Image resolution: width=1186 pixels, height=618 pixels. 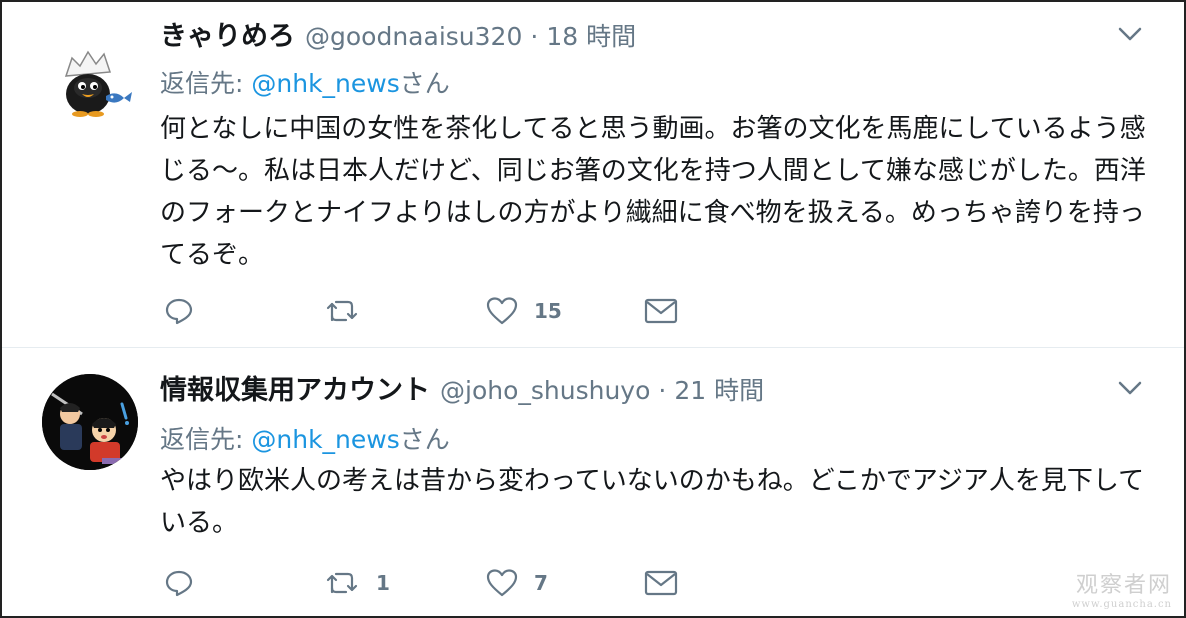 I want to click on retweet-button: 1, so click(x=357, y=583).